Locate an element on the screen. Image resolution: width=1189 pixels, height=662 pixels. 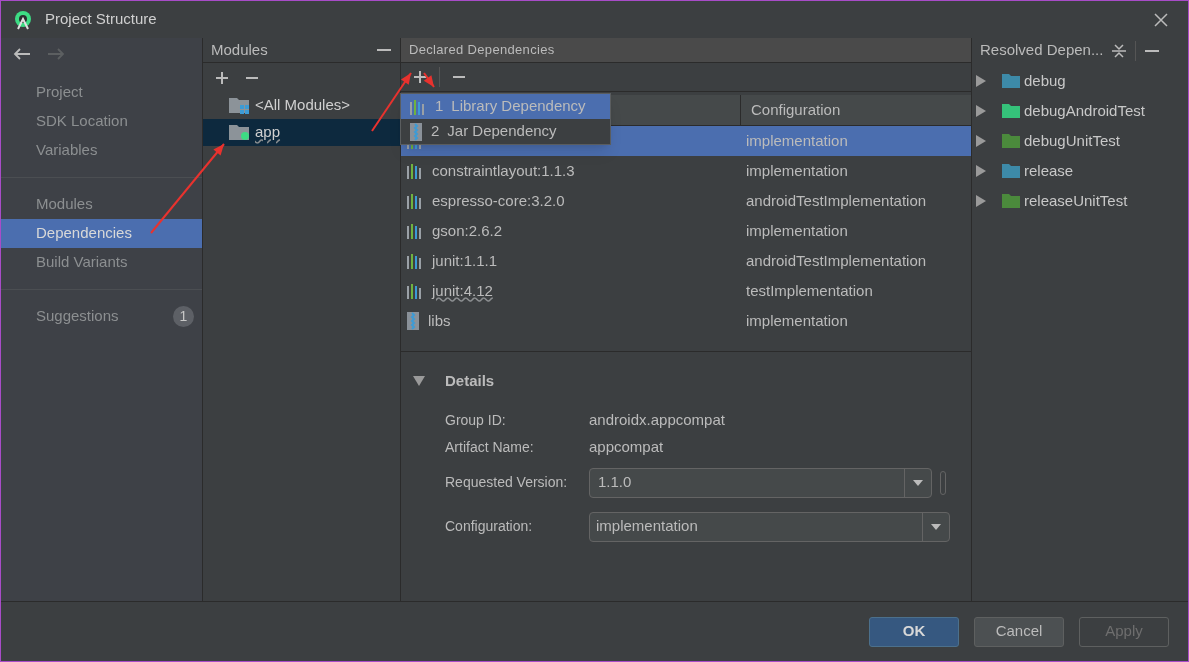
field-label: Requested Version: is located at coordinates (507, 482).